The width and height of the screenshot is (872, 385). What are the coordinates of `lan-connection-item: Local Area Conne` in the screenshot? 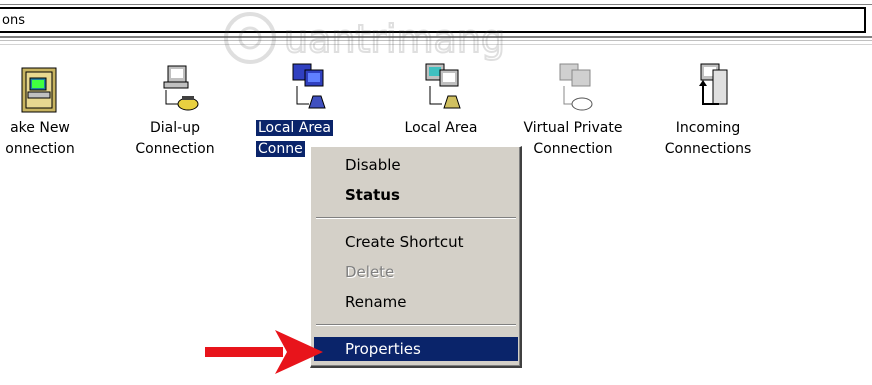 It's located at (306, 110).